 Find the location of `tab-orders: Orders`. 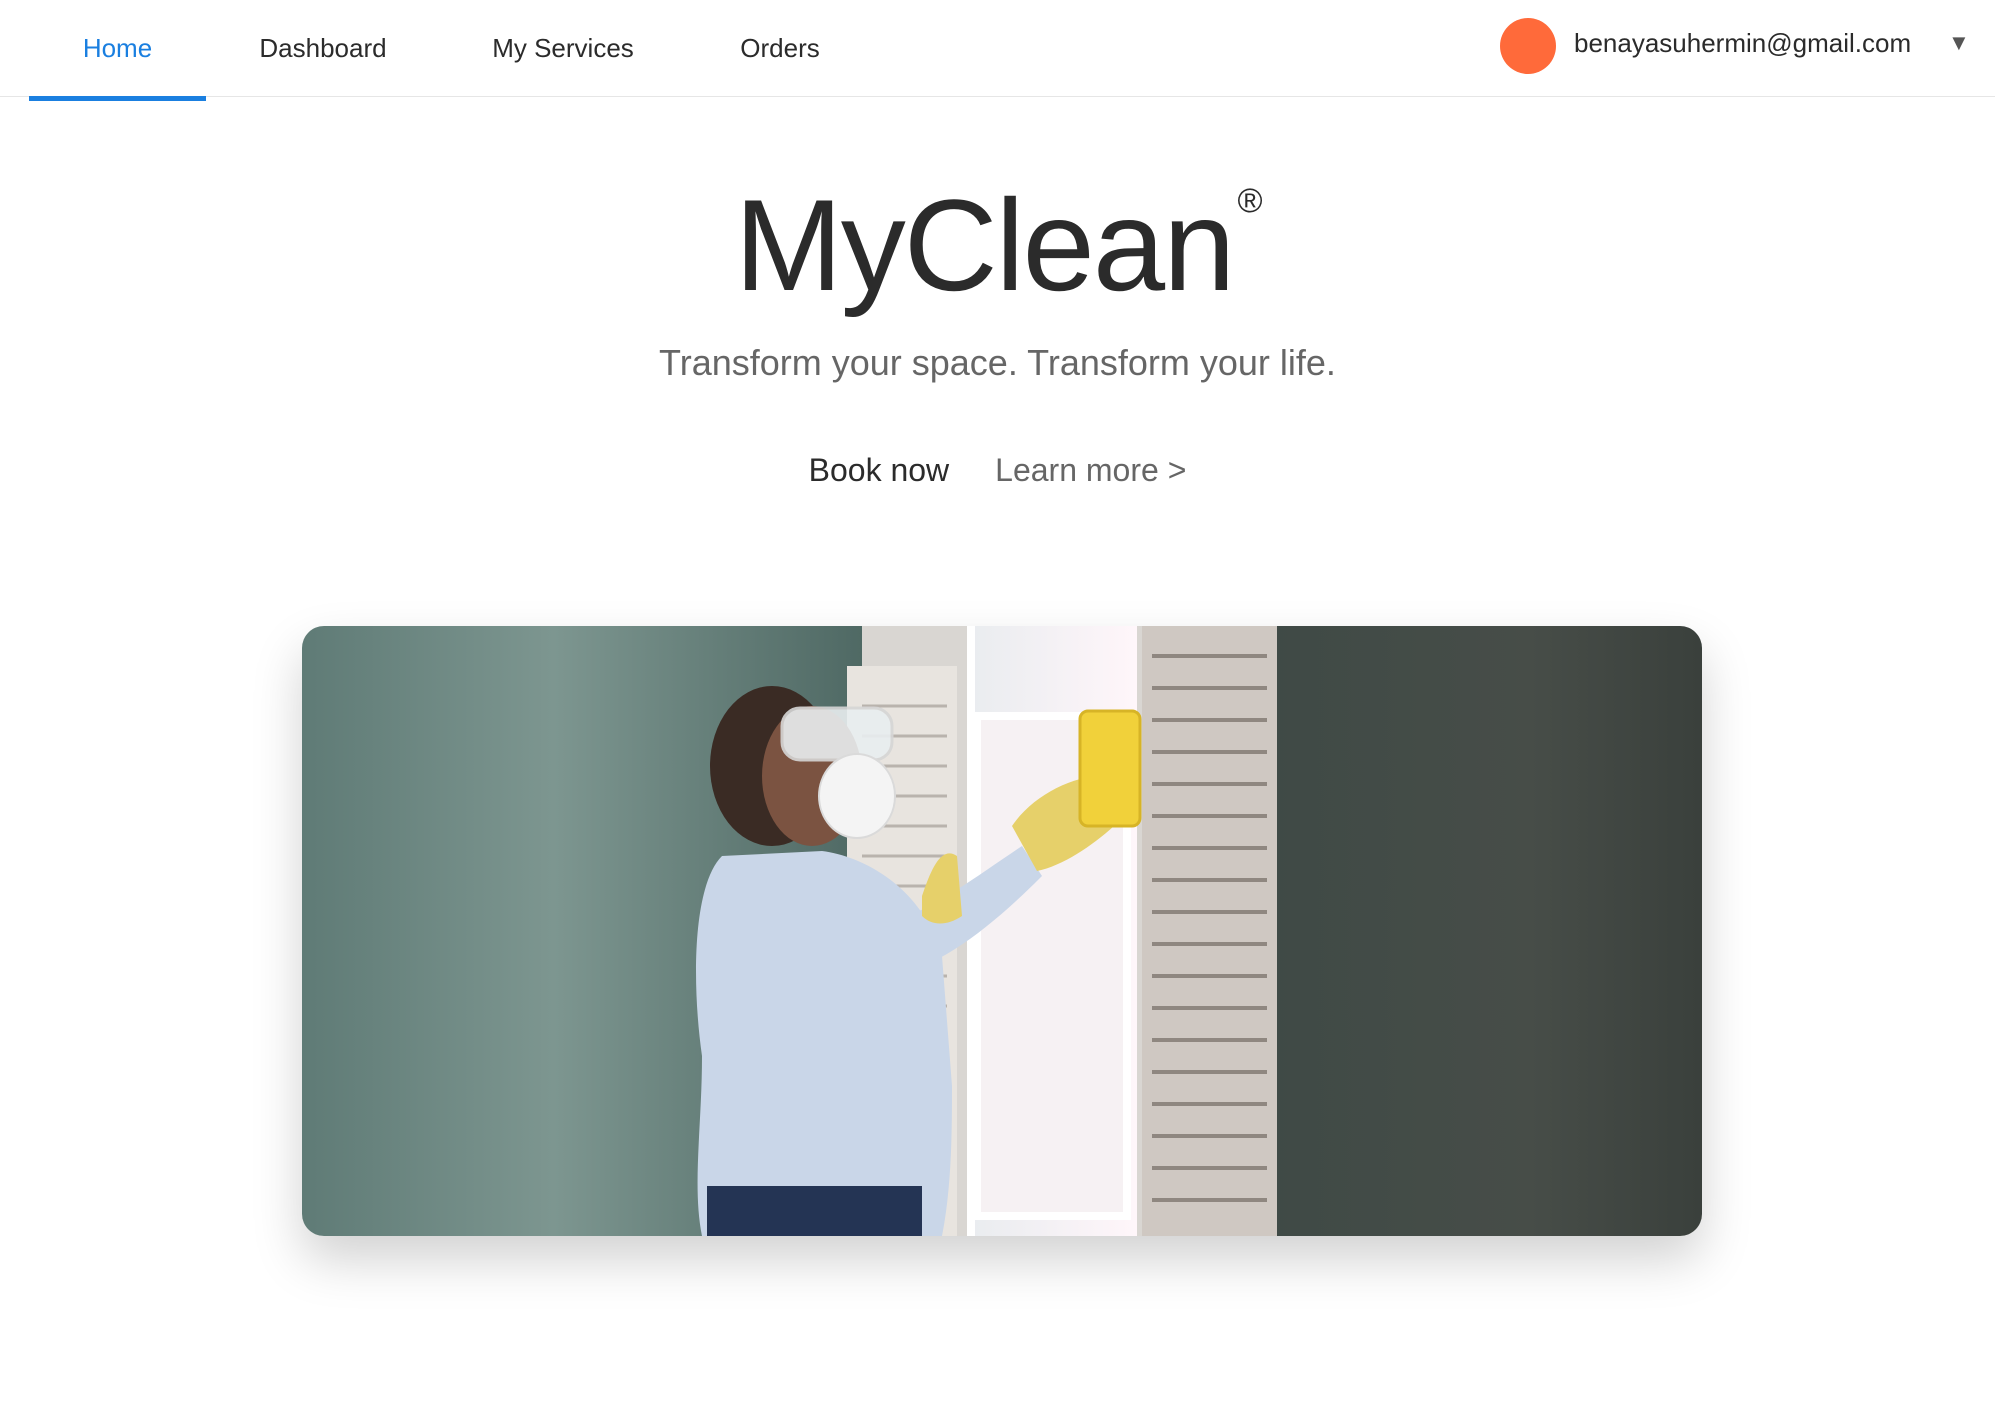

tab-orders: Orders is located at coordinates (780, 48).